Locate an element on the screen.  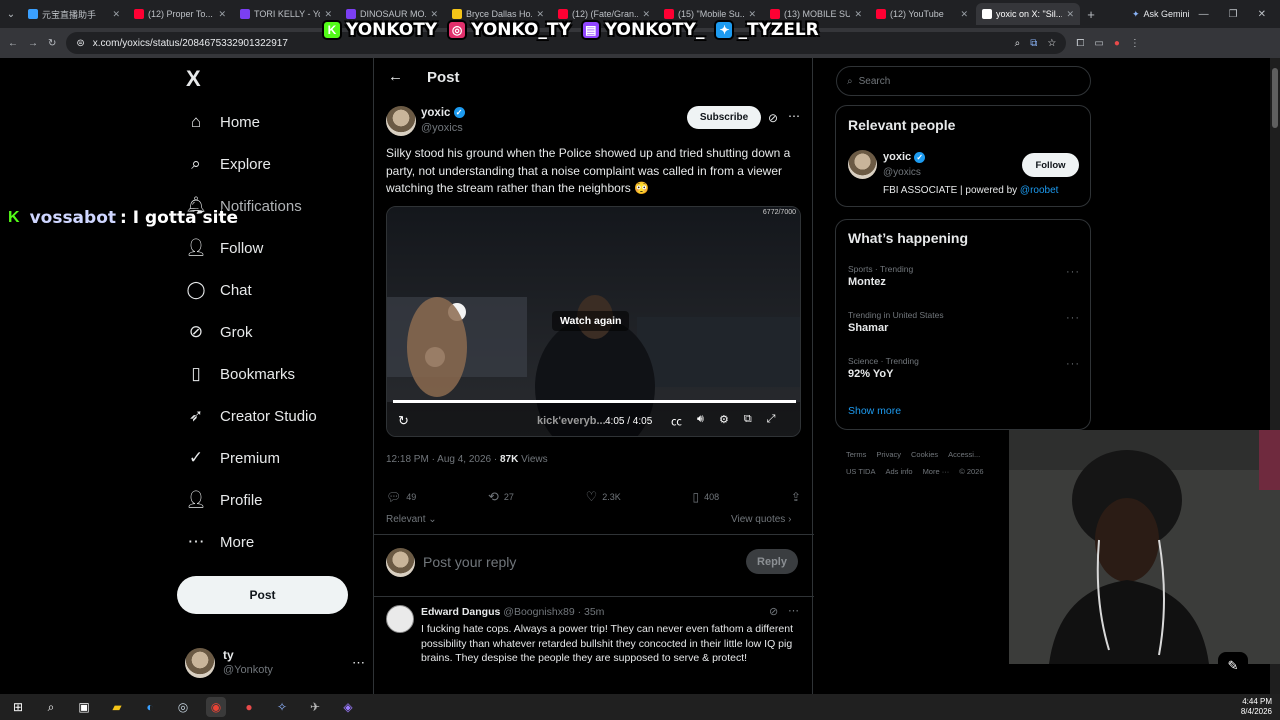
person-bio-link: @roobet is located at coordinates (1039, 190).